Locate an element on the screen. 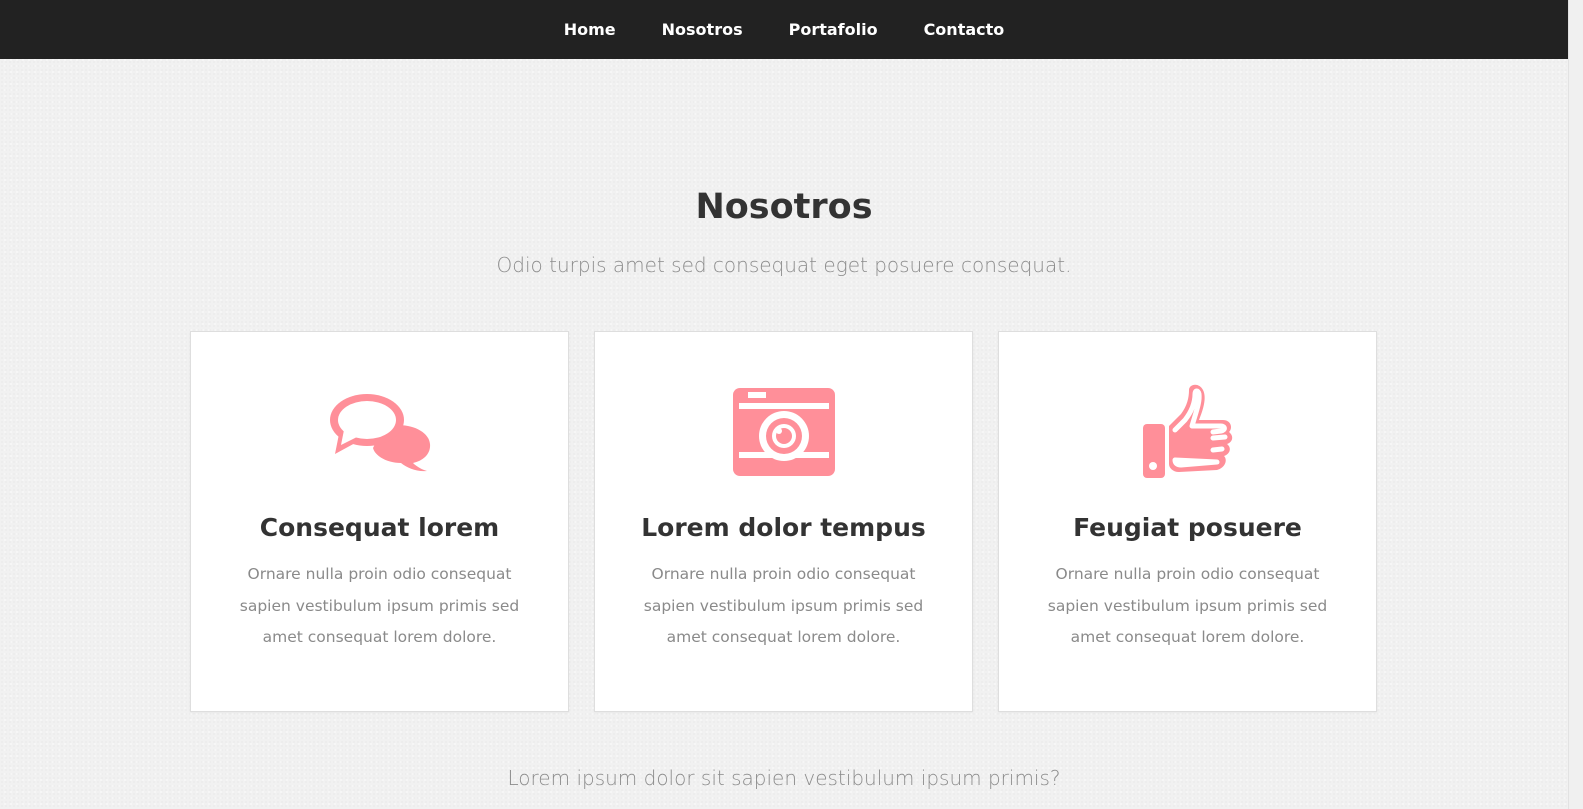  card-title: Consequat lorem is located at coordinates (379, 527).